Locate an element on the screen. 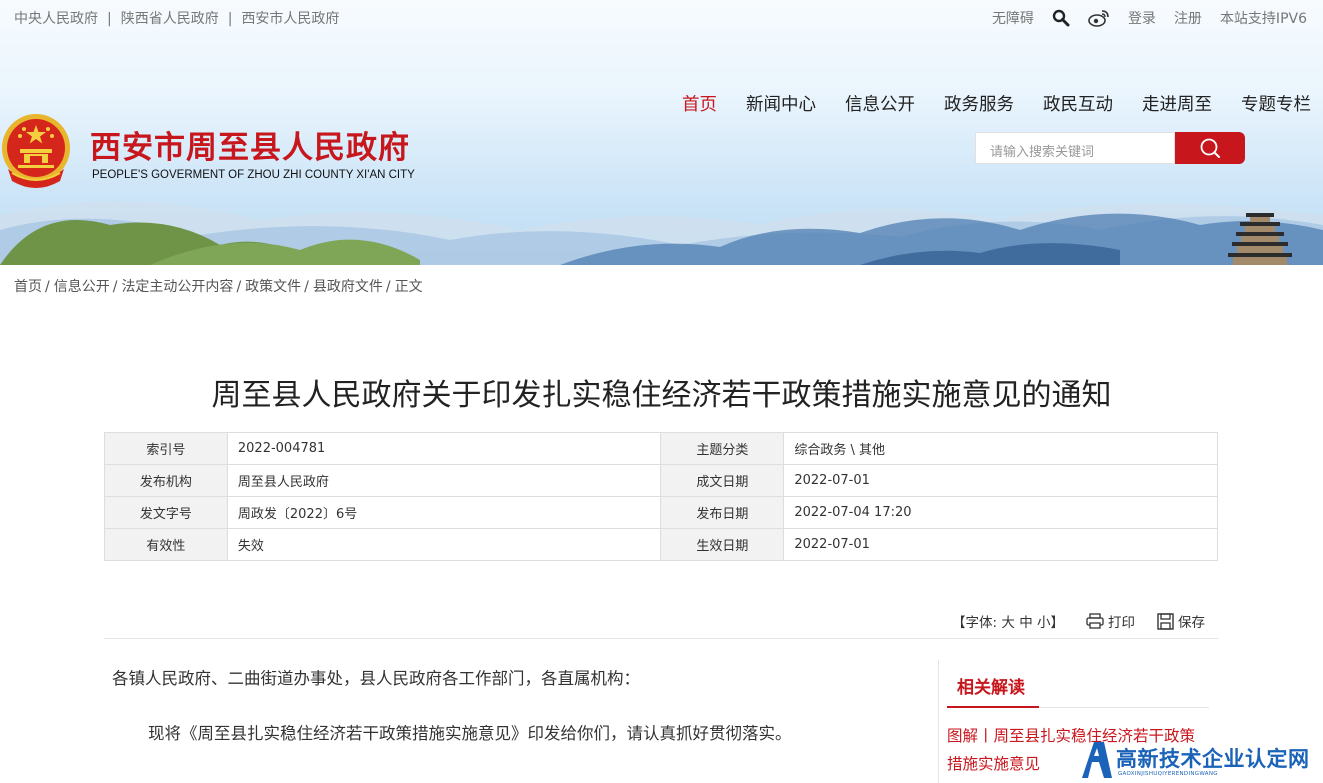 The image size is (1323, 783). info-value: 2022-004781 is located at coordinates (444, 448).